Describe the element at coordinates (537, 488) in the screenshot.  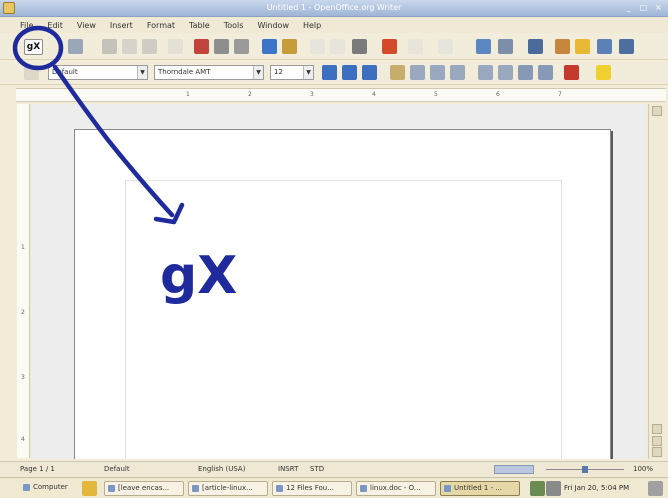
I see `network-icon` at that location.